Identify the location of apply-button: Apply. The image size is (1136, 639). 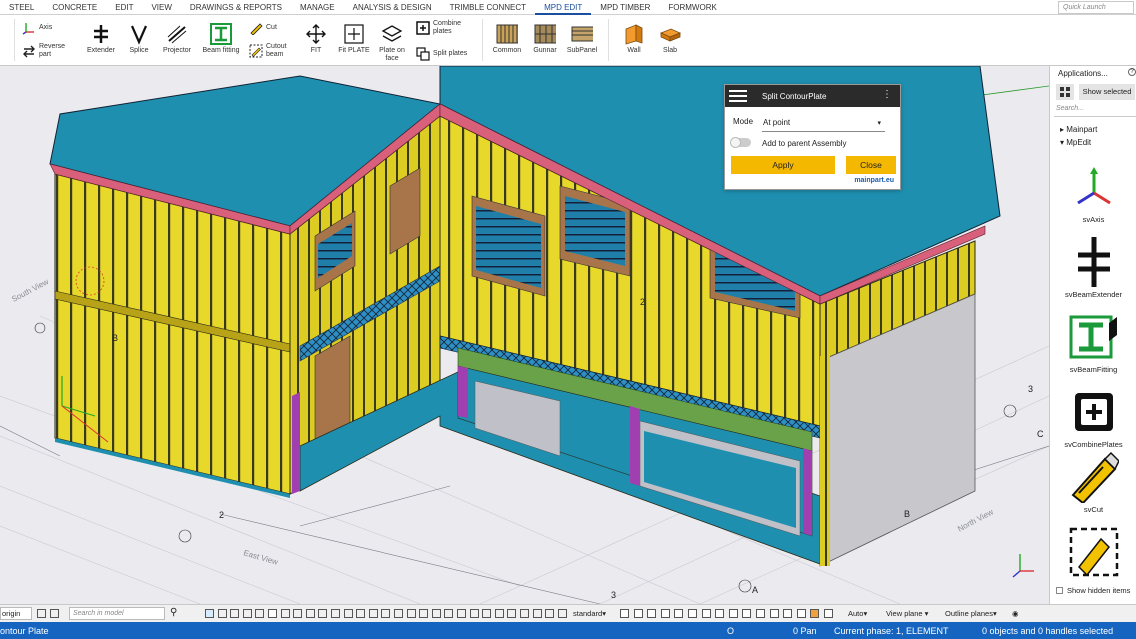
(783, 165).